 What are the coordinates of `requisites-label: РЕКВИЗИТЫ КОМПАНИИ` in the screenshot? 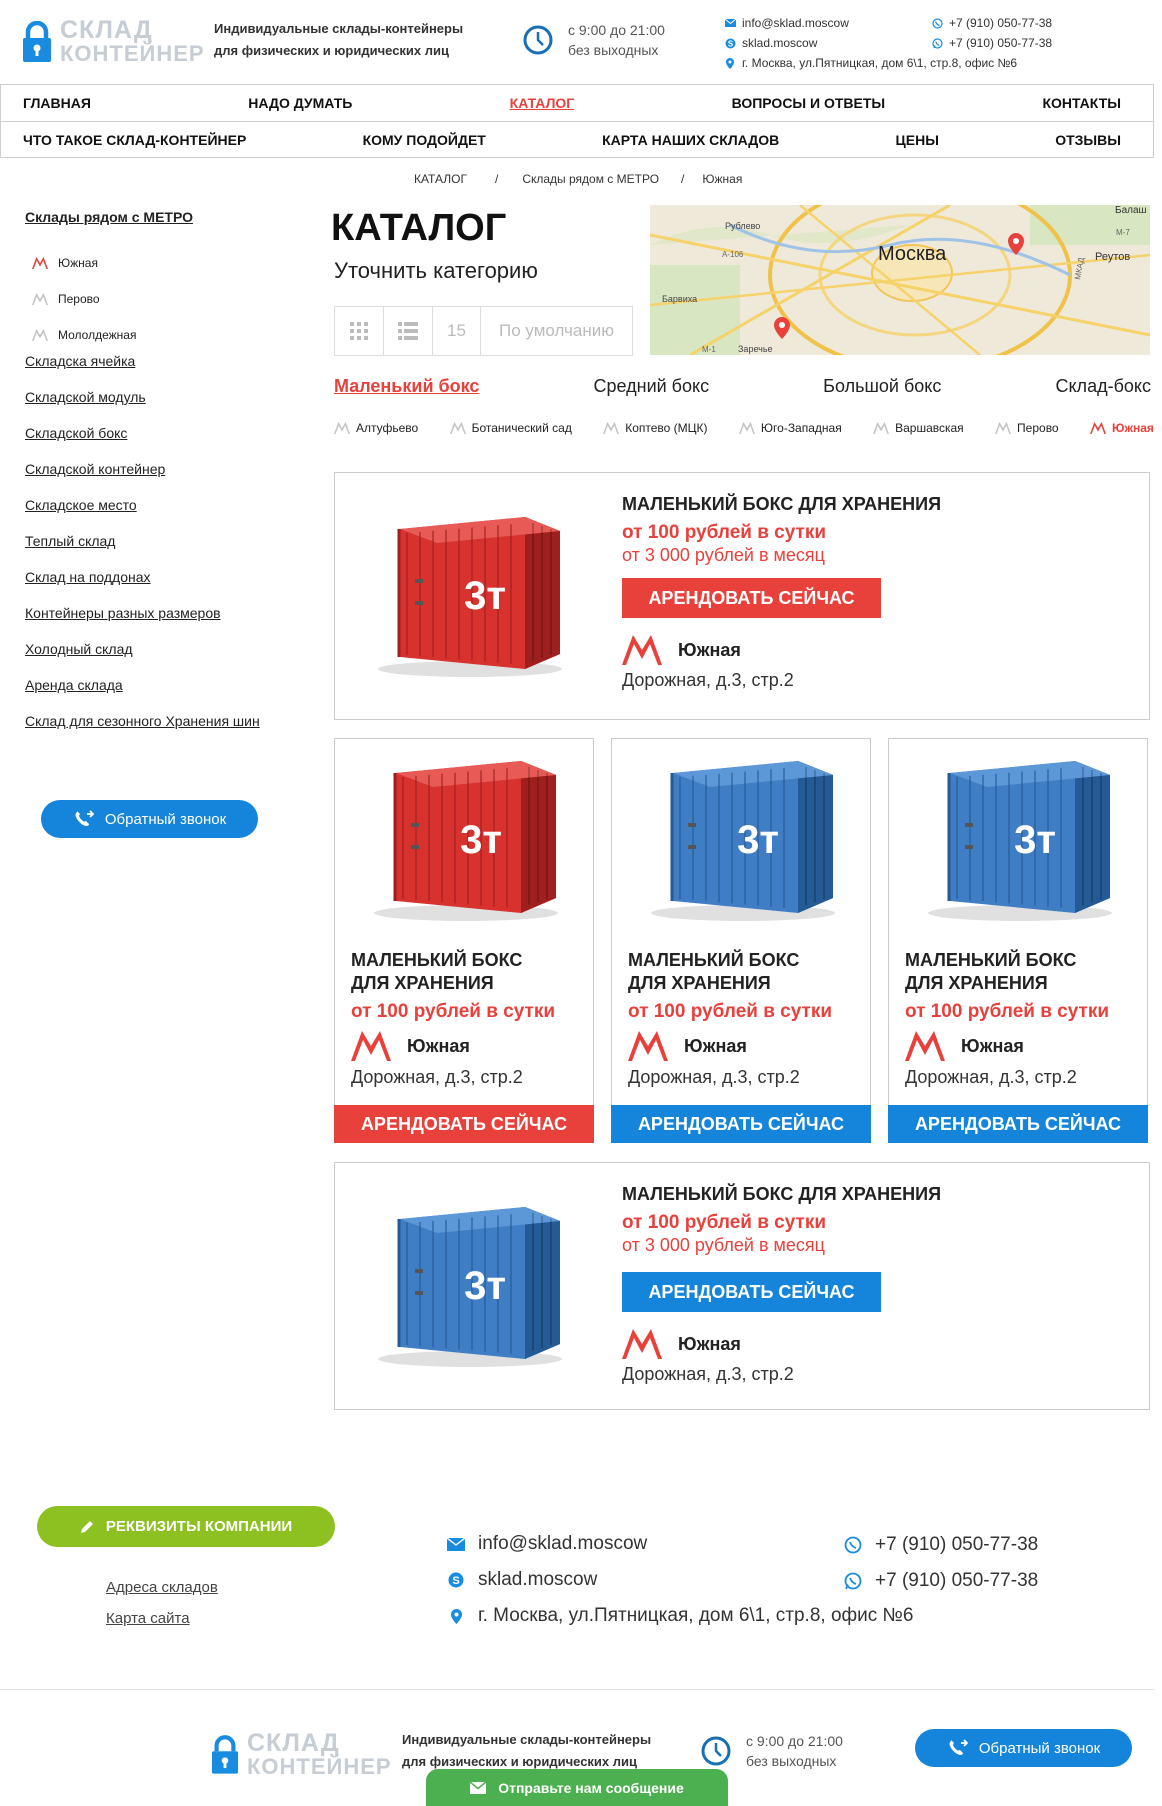 It's located at (199, 1526).